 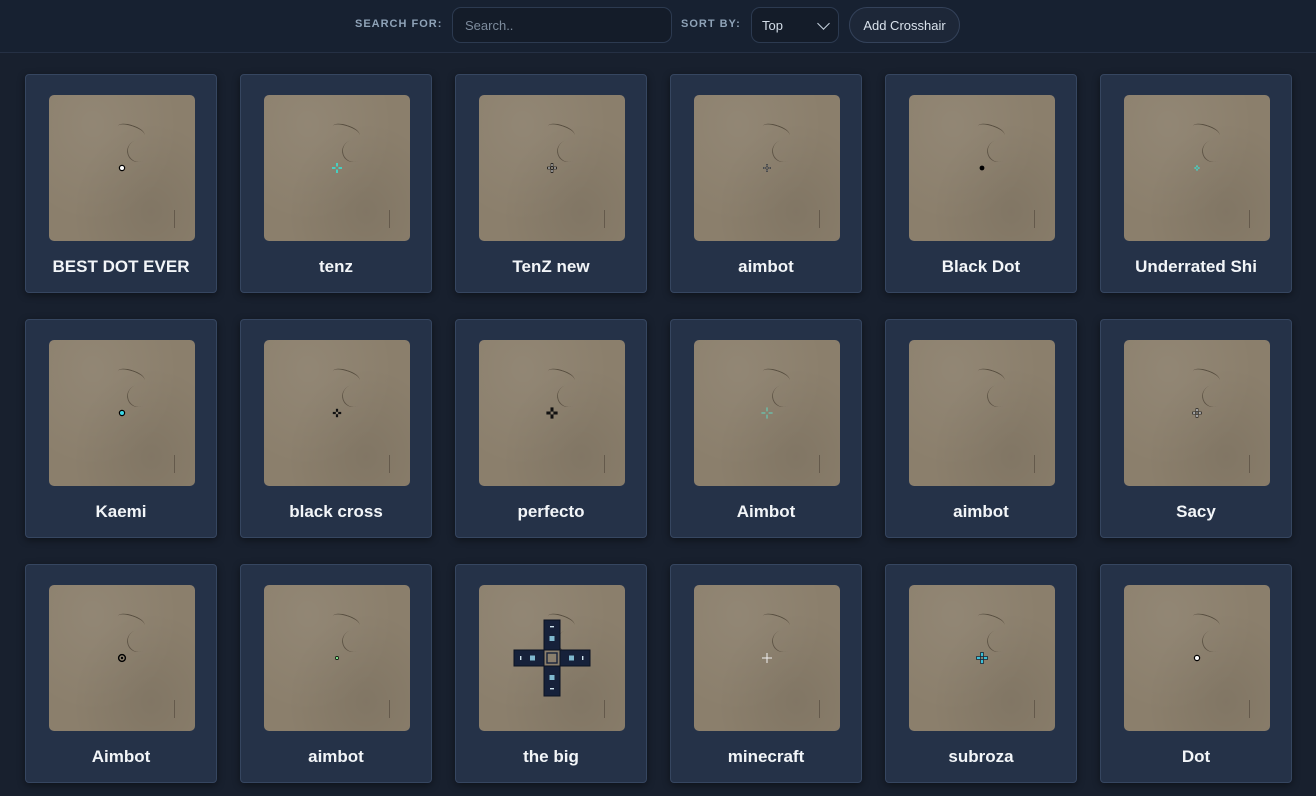 I want to click on crosshair-card: Kaemi, so click(x=121, y=428).